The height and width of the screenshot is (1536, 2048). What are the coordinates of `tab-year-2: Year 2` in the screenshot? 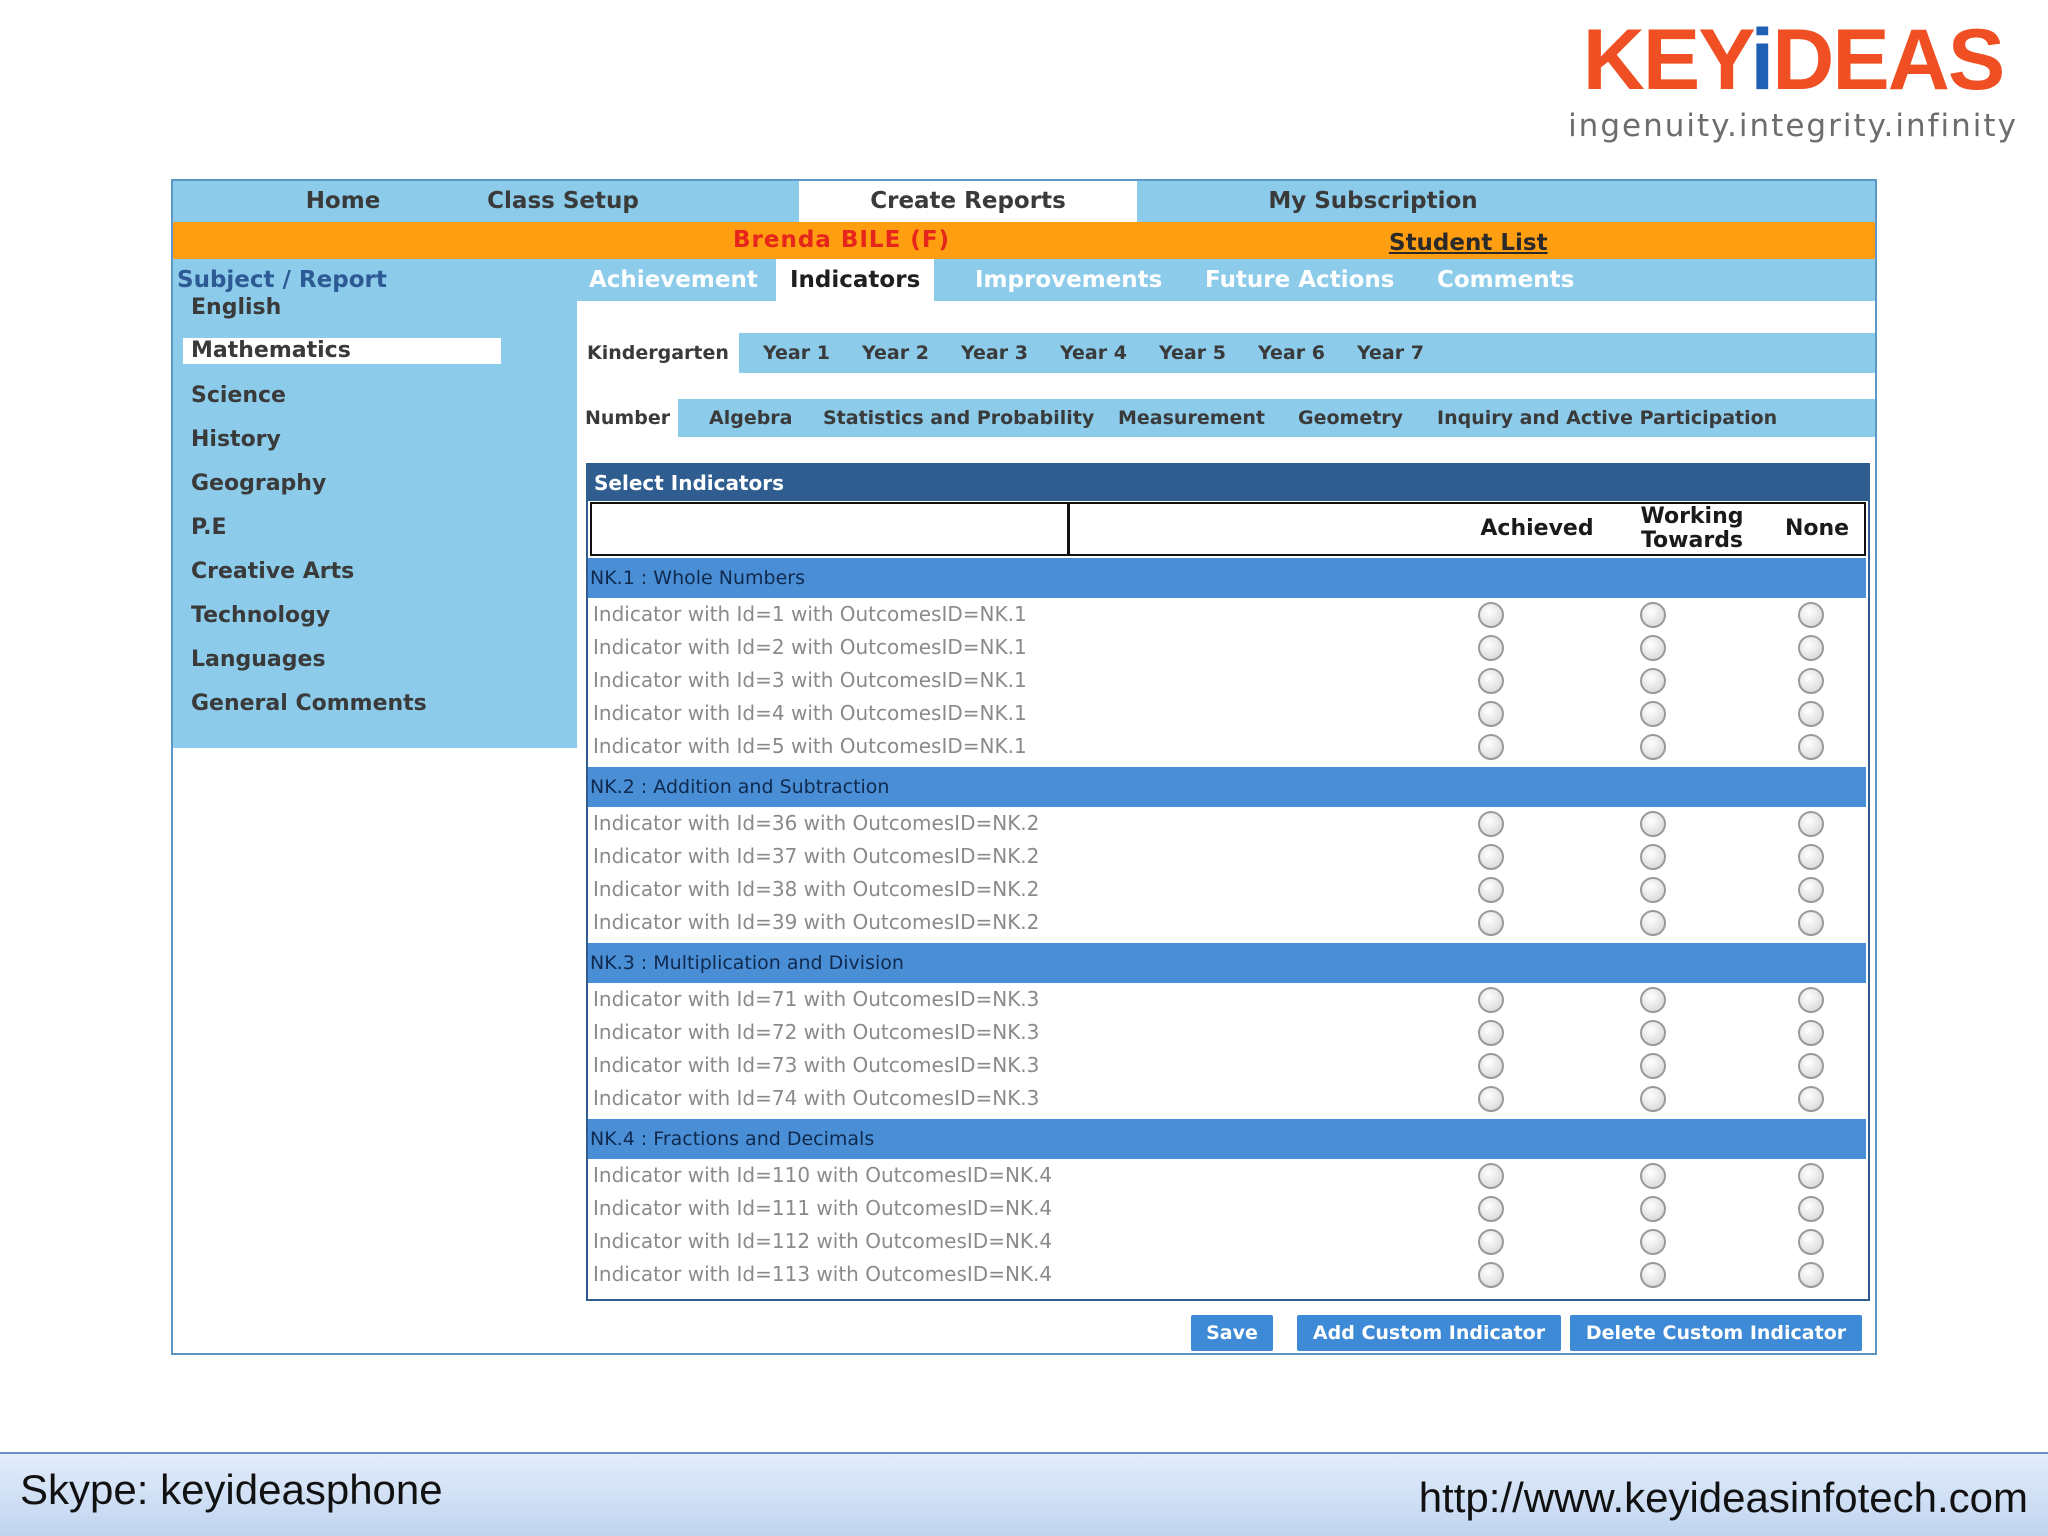 It's located at (895, 353).